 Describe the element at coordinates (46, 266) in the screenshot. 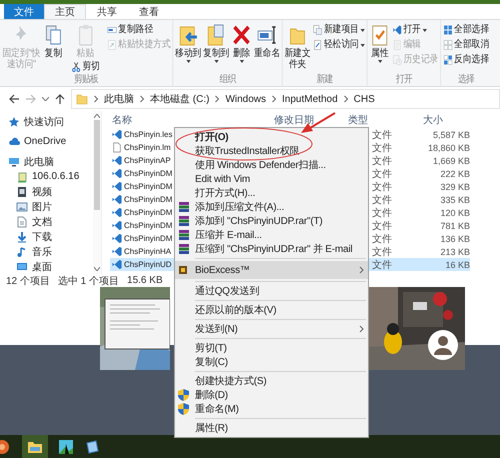

I see `nav-item: 桌面` at that location.